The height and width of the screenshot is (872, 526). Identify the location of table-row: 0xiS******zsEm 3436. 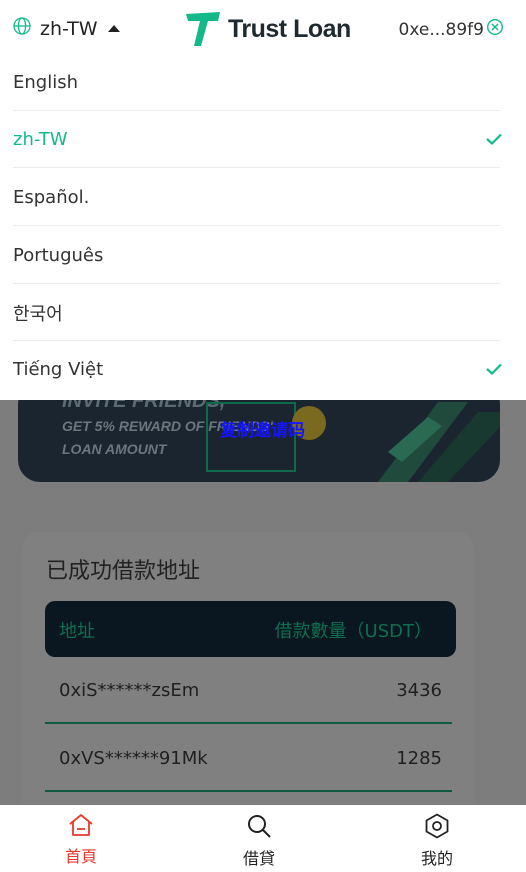
(248, 691).